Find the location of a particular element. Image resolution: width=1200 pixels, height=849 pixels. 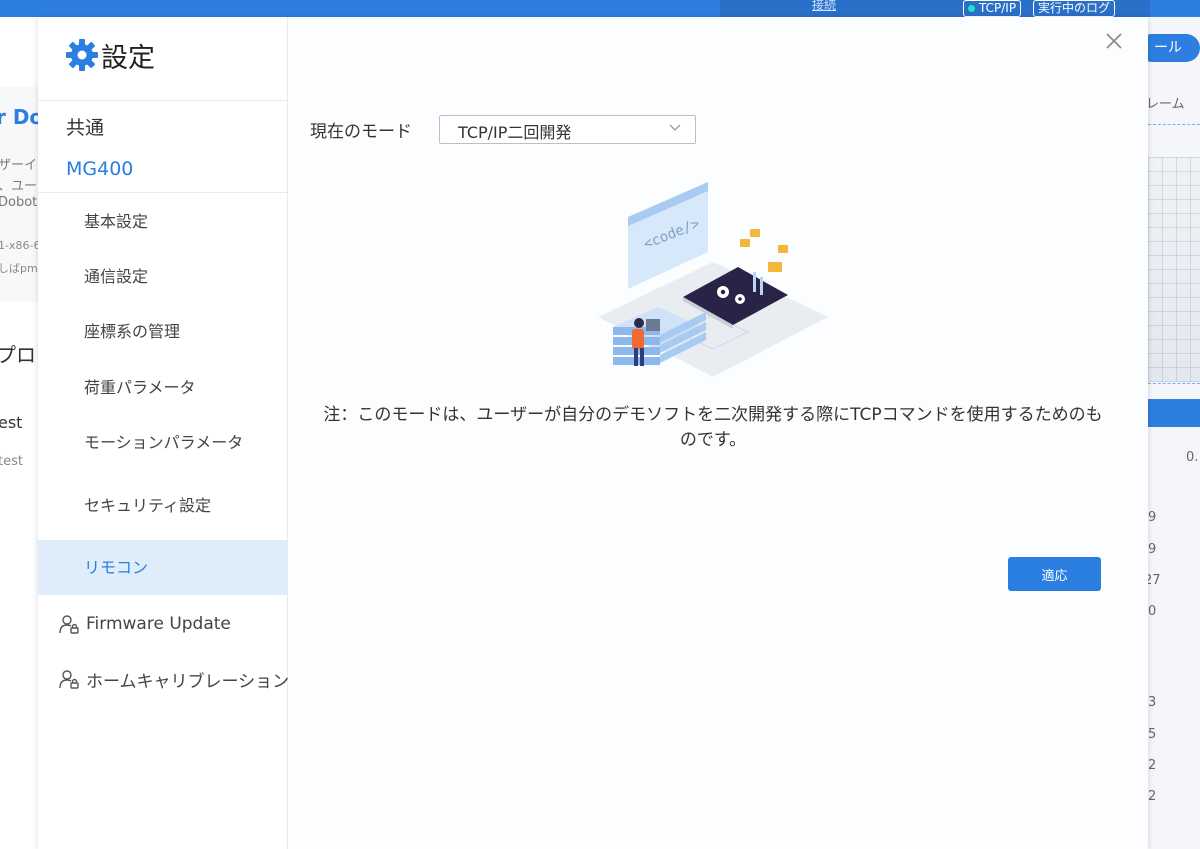

tcp-development-illustration: <code/> is located at coordinates (713, 279).